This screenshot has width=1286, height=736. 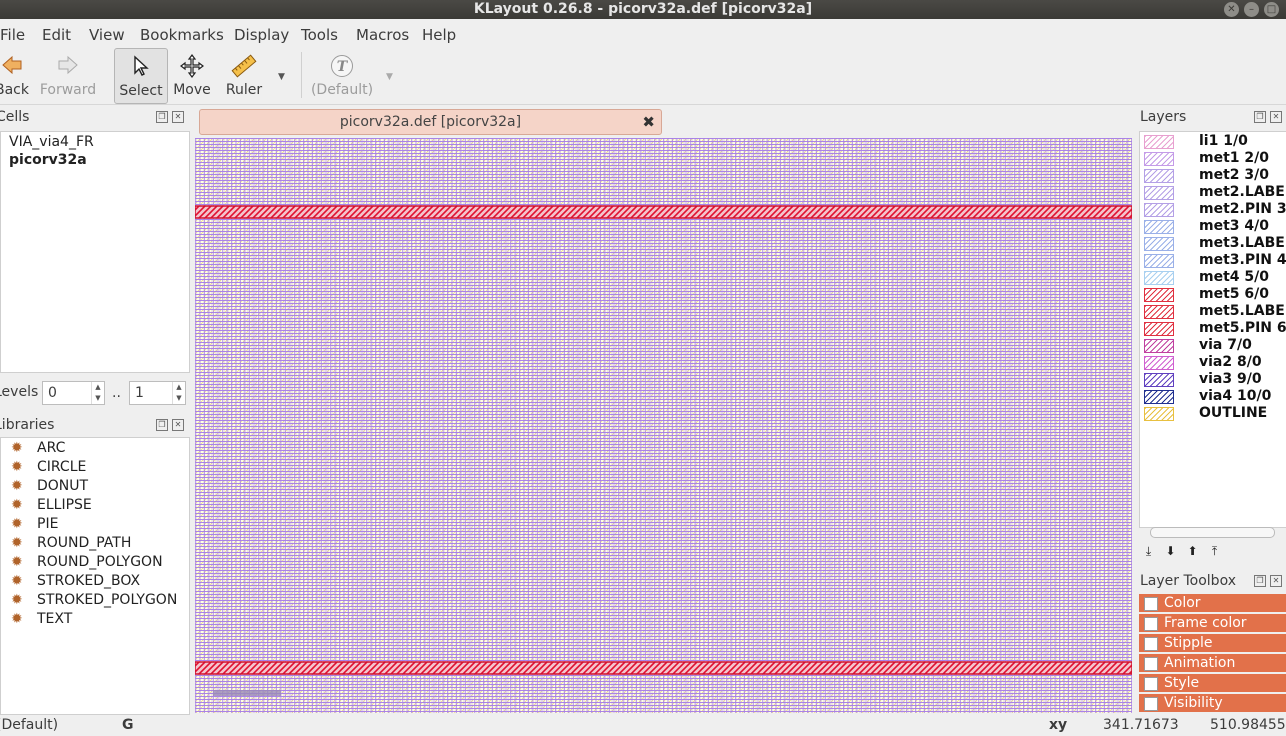 What do you see at coordinates (141, 76) in the screenshot?
I see `select-button: Select` at bounding box center [141, 76].